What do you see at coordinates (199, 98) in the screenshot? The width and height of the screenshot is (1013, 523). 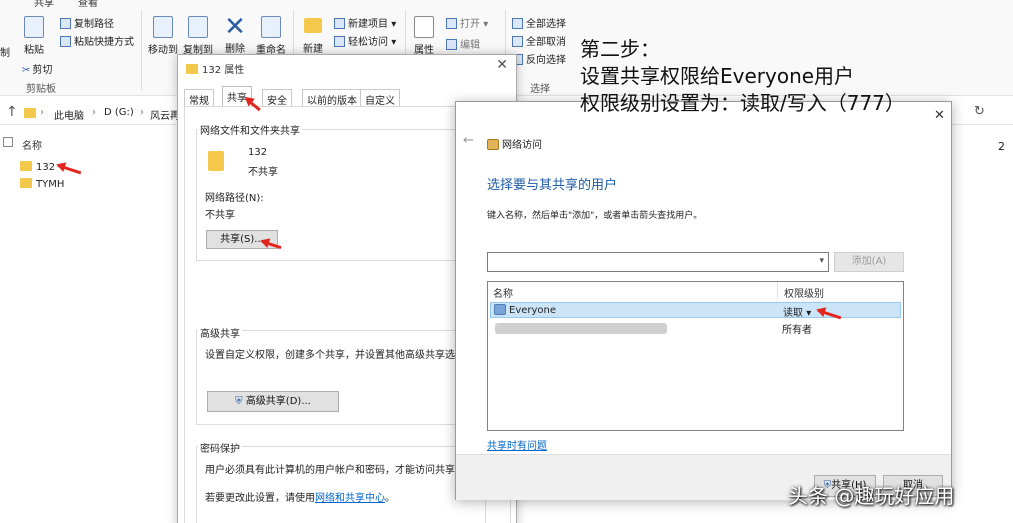 I see `tab-general: 常规` at bounding box center [199, 98].